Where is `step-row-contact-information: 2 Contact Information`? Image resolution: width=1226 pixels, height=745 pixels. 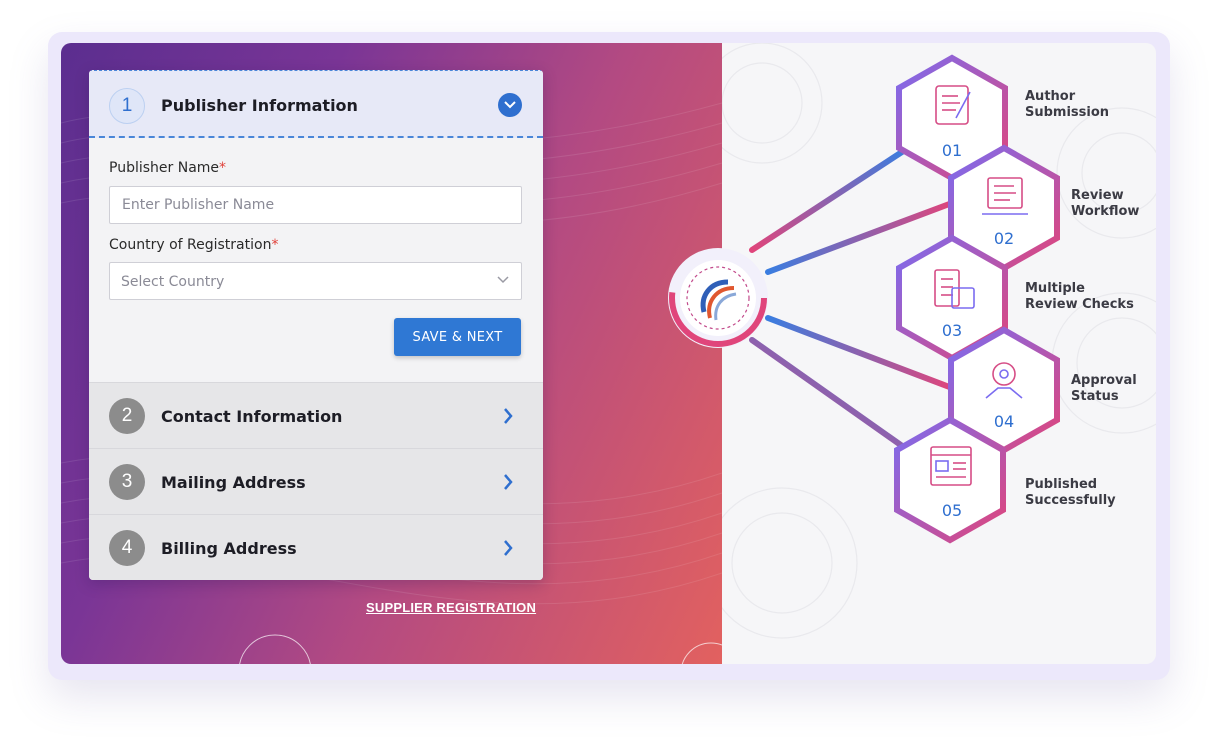
step-row-contact-information: 2 Contact Information is located at coordinates (316, 415).